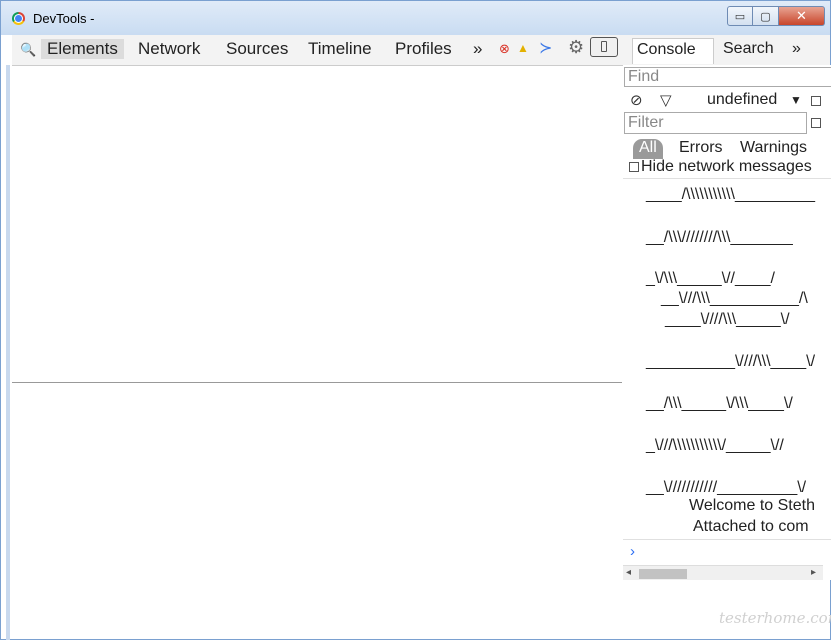 The height and width of the screenshot is (640, 831). I want to click on log-level-filters: All Errors Warnings, so click(727, 148).